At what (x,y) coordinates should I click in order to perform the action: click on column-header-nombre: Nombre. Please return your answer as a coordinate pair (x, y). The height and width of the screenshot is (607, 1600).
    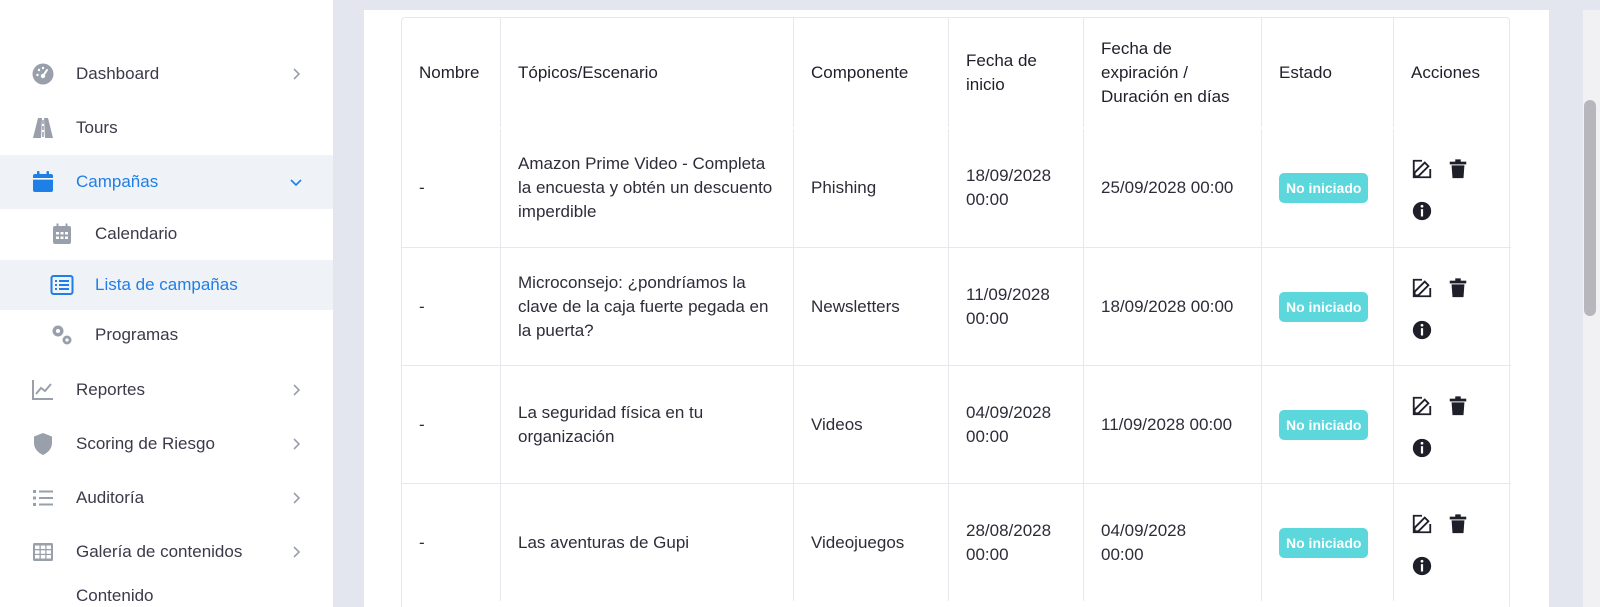
    Looking at the image, I should click on (451, 72).